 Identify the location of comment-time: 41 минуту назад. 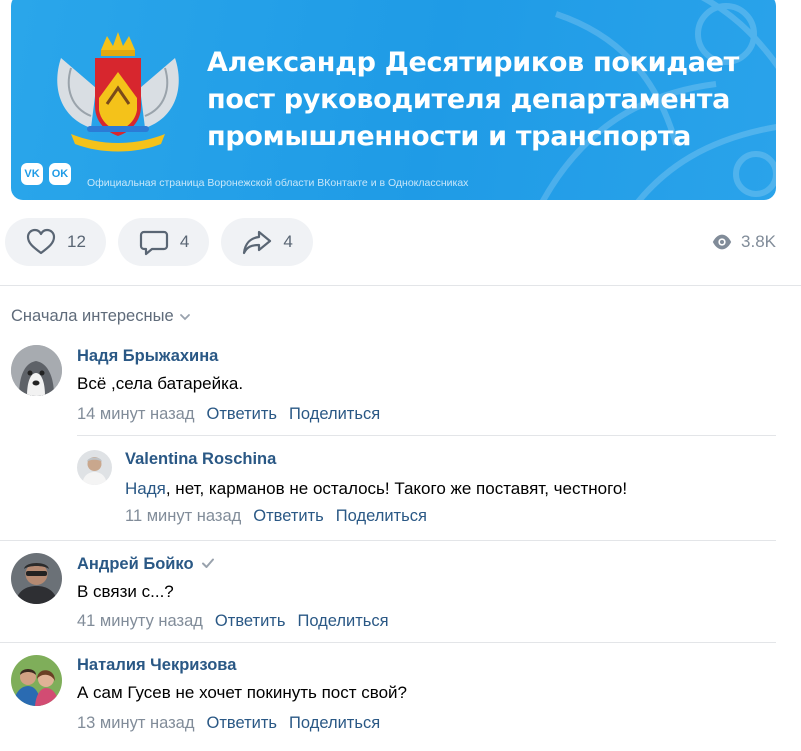
(140, 621).